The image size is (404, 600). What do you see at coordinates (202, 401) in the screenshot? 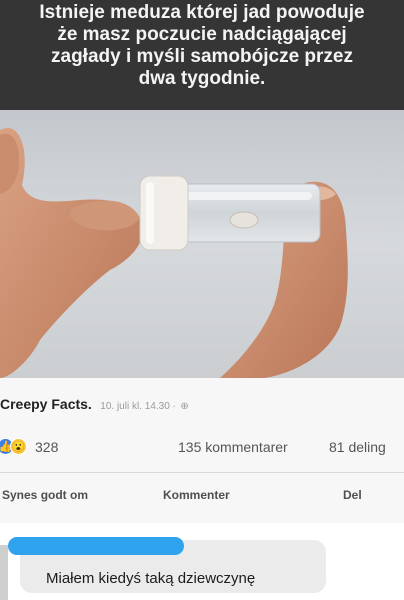
I see `post-header: Creepy Facts. 10. juli kl. 14.30 · ⊕` at bounding box center [202, 401].